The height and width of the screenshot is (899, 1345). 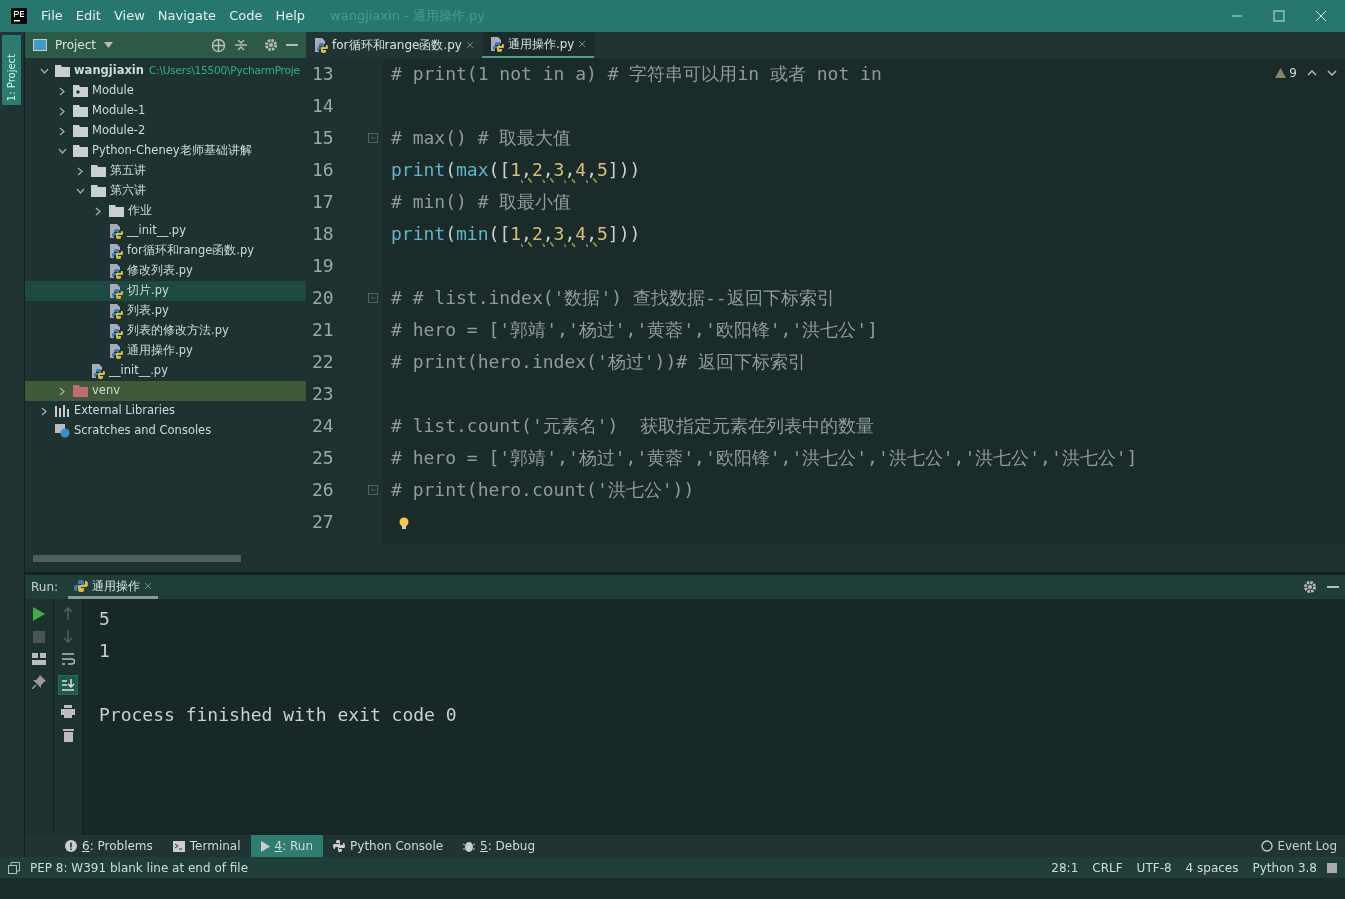 What do you see at coordinates (88, 16) in the screenshot?
I see `menu-item: Edit` at bounding box center [88, 16].